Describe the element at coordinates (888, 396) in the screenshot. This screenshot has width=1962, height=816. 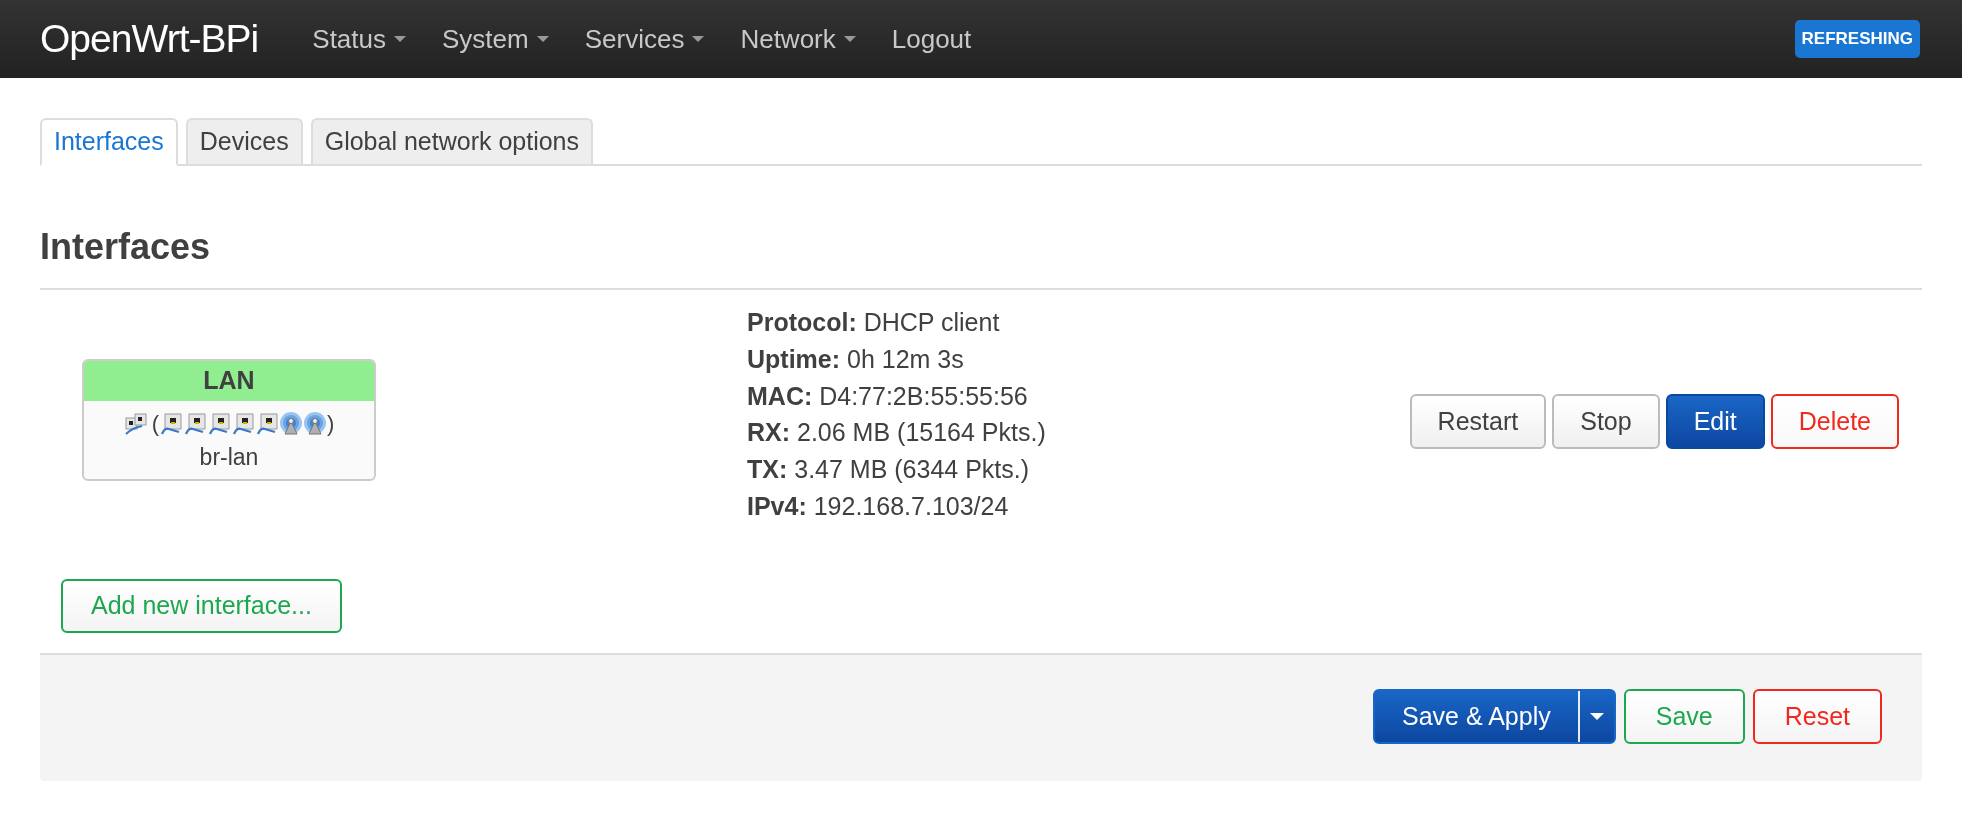
I see `info-line: MAC: D4:77:2B:55:55:56` at that location.